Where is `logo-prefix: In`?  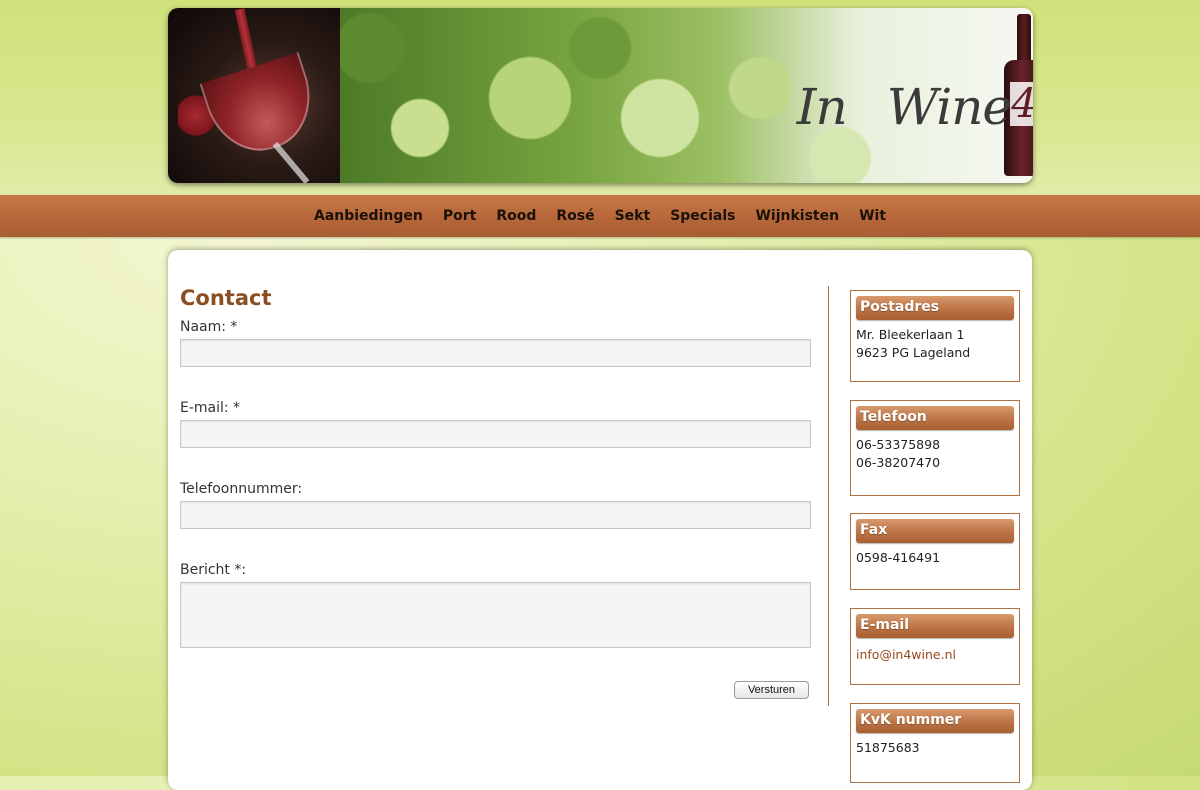 logo-prefix: In is located at coordinates (822, 107).